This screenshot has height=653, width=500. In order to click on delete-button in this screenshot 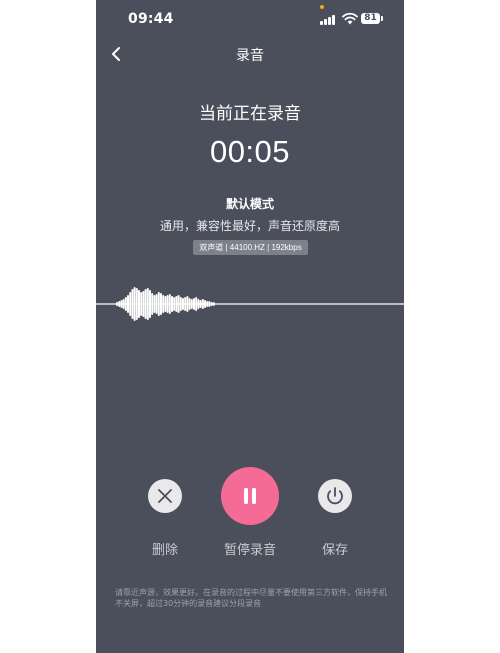, I will do `click(165, 496)`.